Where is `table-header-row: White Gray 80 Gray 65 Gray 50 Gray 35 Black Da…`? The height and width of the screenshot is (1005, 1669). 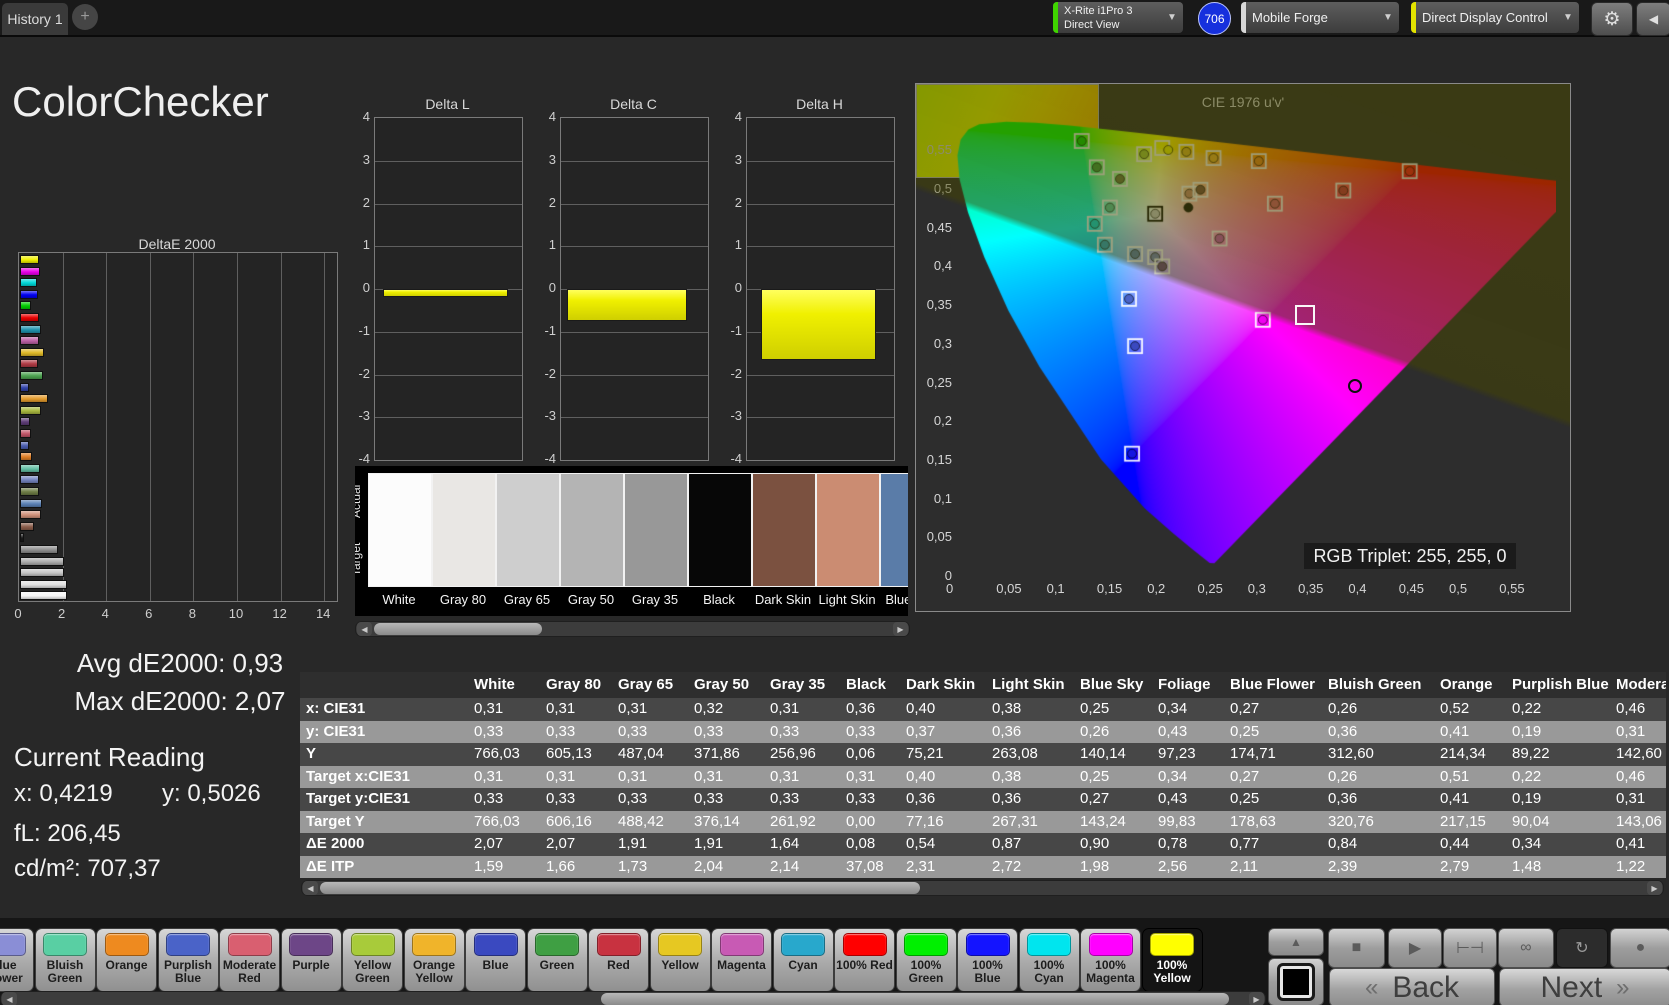
table-header-row: White Gray 80 Gray 65 Gray 50 Gray 35 Black Da… is located at coordinates (983, 685).